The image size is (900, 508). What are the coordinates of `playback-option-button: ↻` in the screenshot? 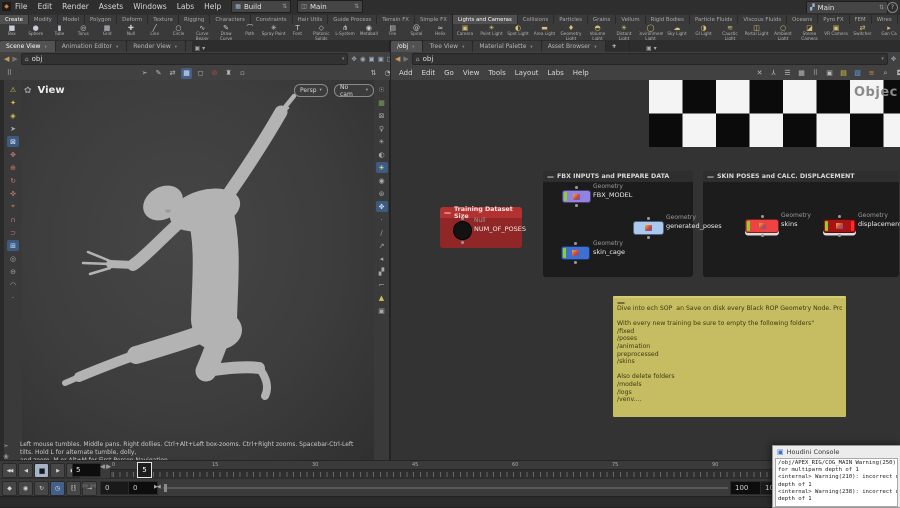 It's located at (41, 488).